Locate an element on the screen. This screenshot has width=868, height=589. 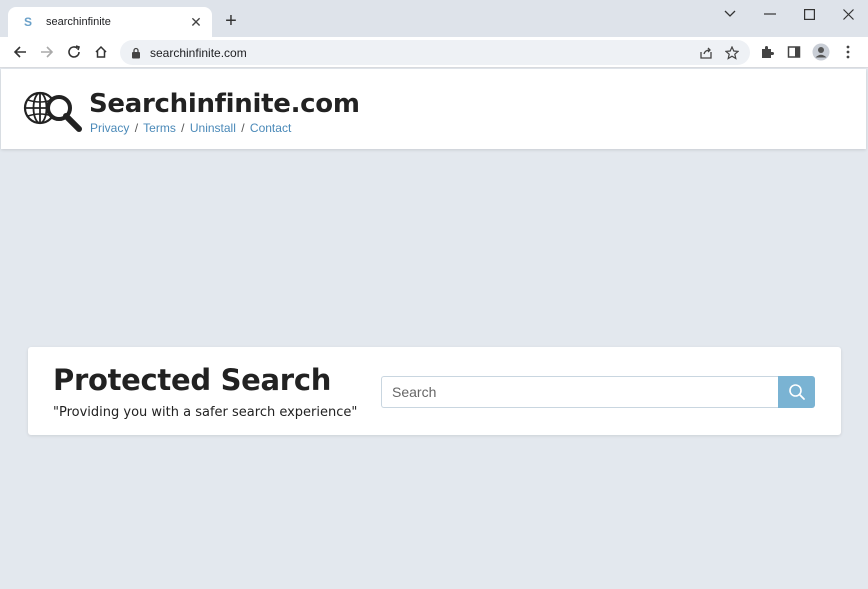
globe-magnifier-icon is located at coordinates (53, 112).